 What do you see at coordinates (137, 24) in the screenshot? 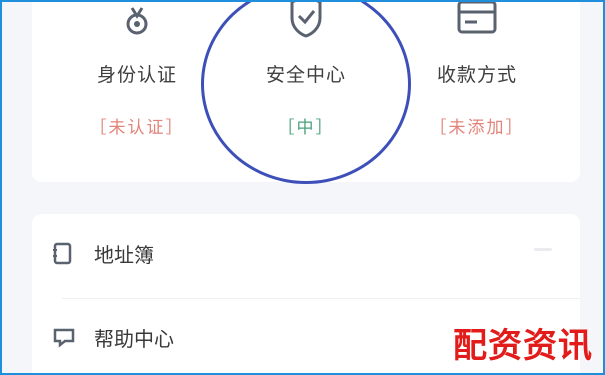
I see `badge-icon` at bounding box center [137, 24].